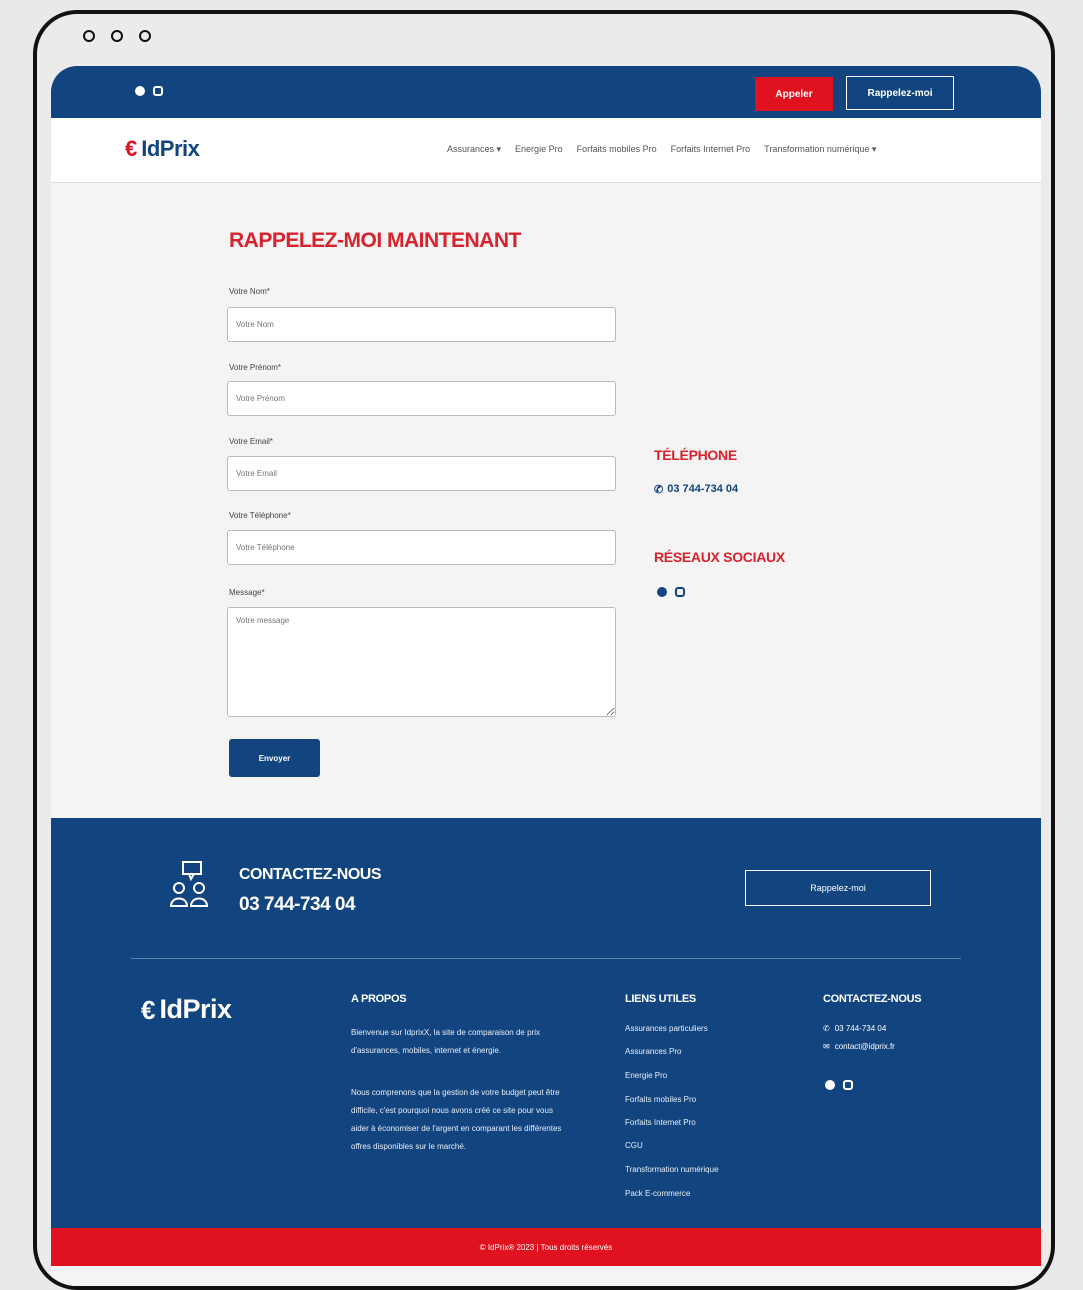 This screenshot has height=1290, width=1083. What do you see at coordinates (872, 999) in the screenshot?
I see `footer-contact-col-title: CONTACTEZ-NOUS` at bounding box center [872, 999].